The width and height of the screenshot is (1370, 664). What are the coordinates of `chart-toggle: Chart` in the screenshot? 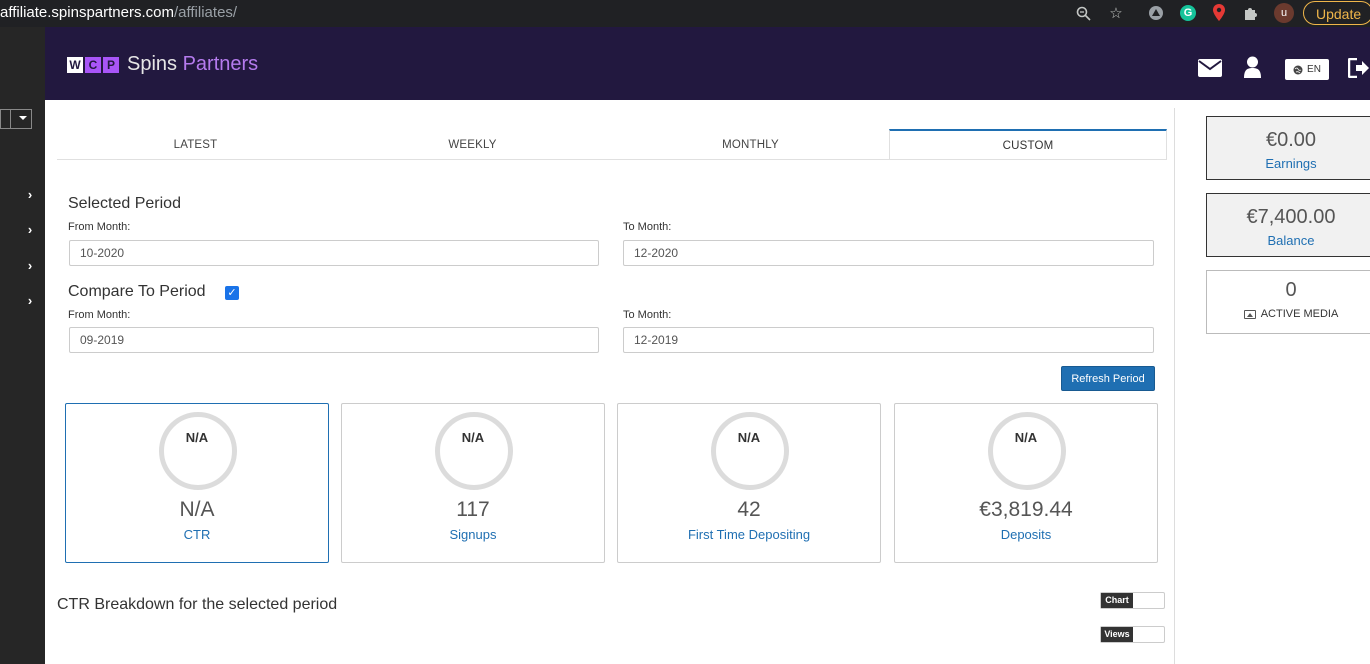 It's located at (1132, 600).